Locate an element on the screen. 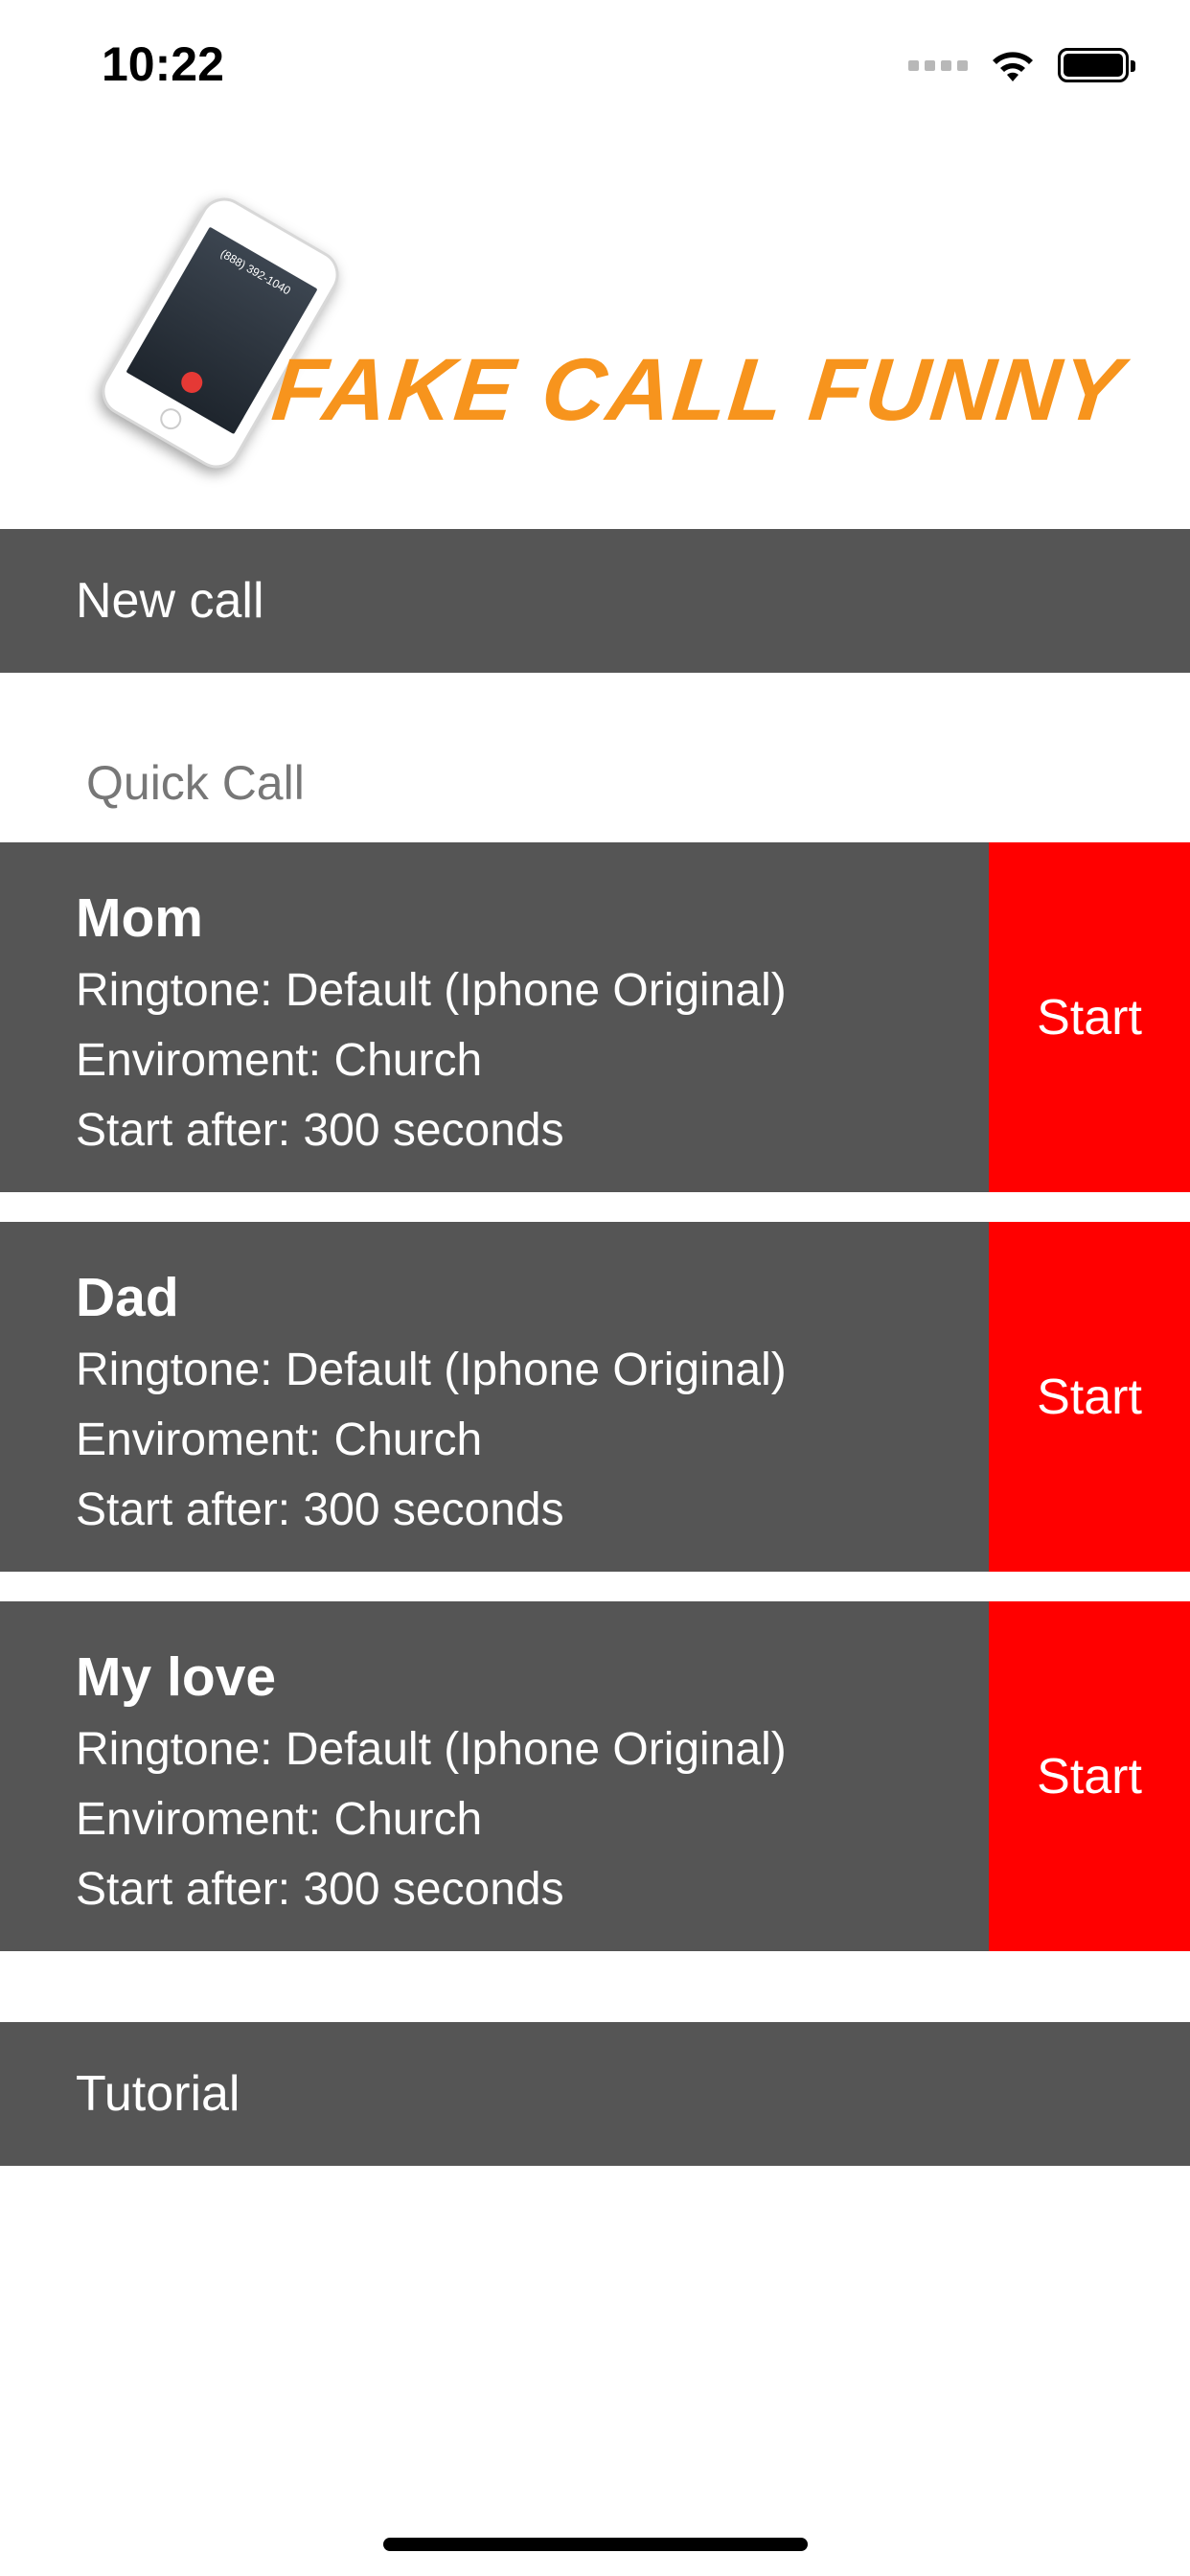  logo-phone-number: (888) 392-1040 is located at coordinates (255, 272).